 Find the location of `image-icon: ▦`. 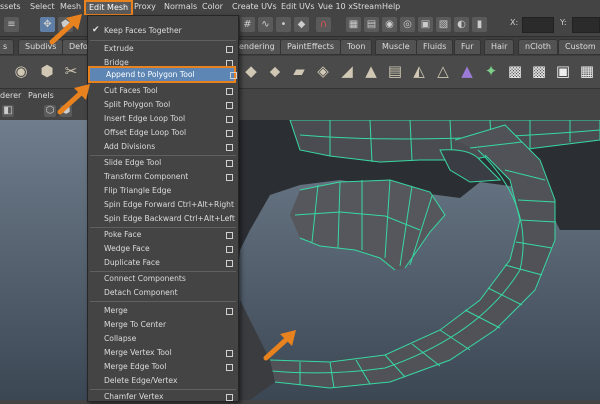

image-icon: ▦ is located at coordinates (587, 71).